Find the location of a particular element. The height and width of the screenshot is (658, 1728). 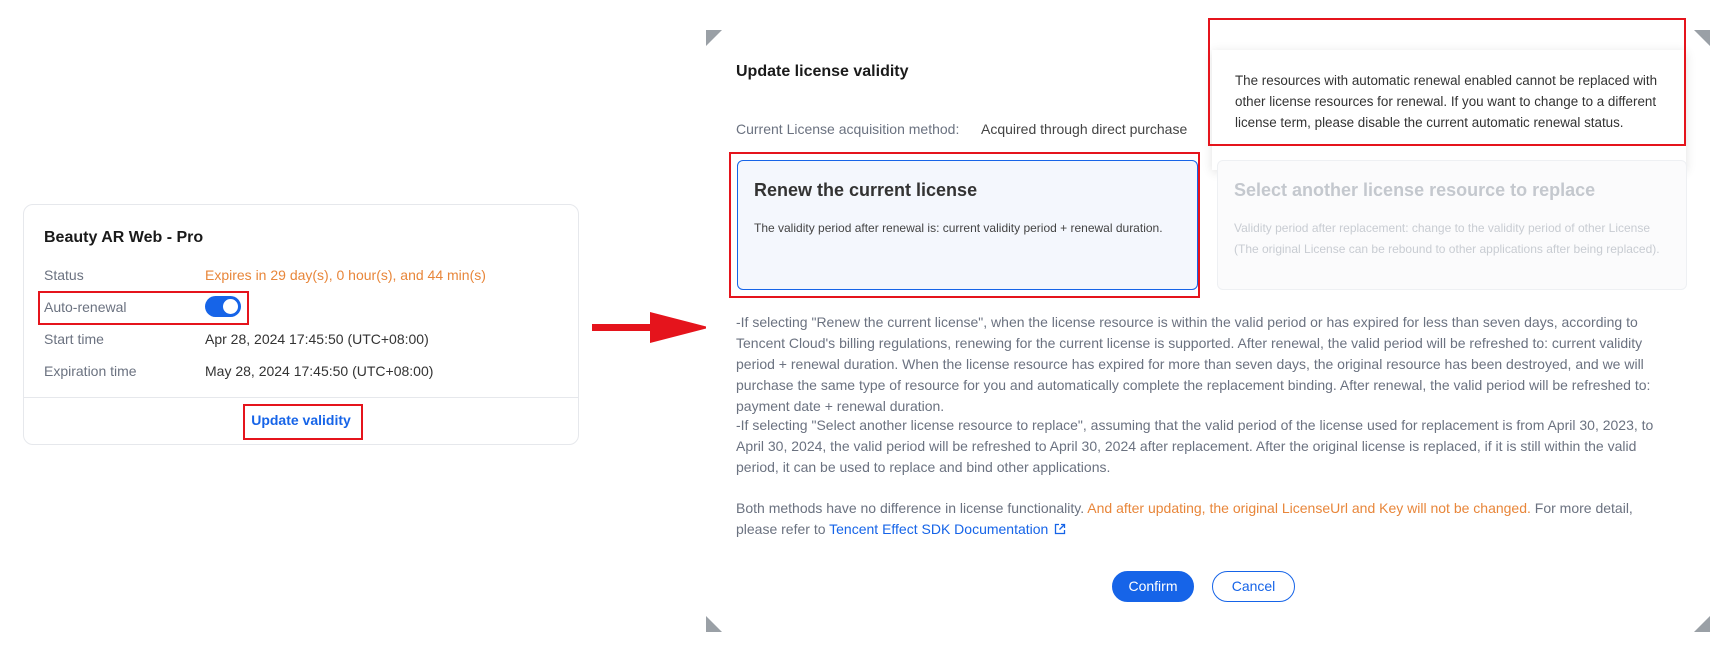

start-time-value: Apr 28, 2024 17:45:50 (UTC+08:00) is located at coordinates (317, 339).